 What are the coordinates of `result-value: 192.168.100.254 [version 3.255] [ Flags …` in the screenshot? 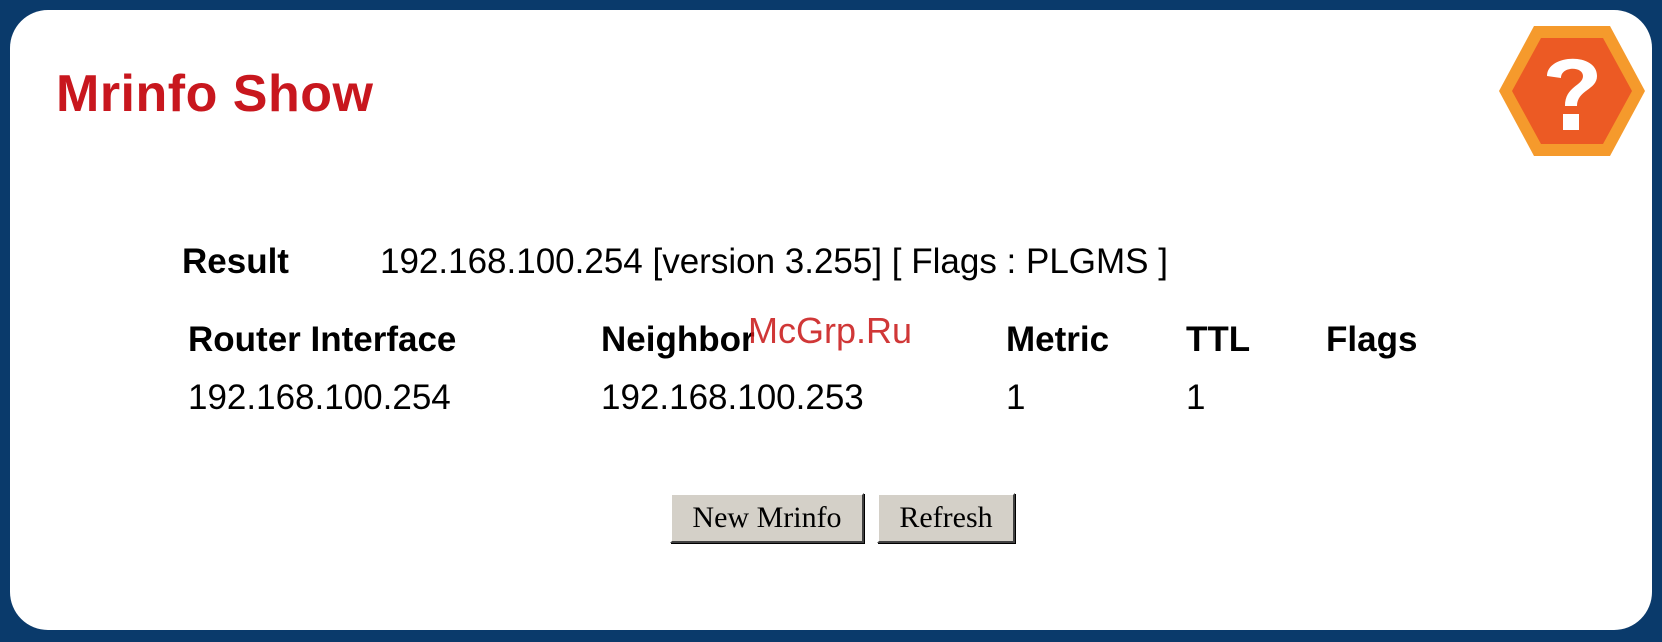 It's located at (774, 261).